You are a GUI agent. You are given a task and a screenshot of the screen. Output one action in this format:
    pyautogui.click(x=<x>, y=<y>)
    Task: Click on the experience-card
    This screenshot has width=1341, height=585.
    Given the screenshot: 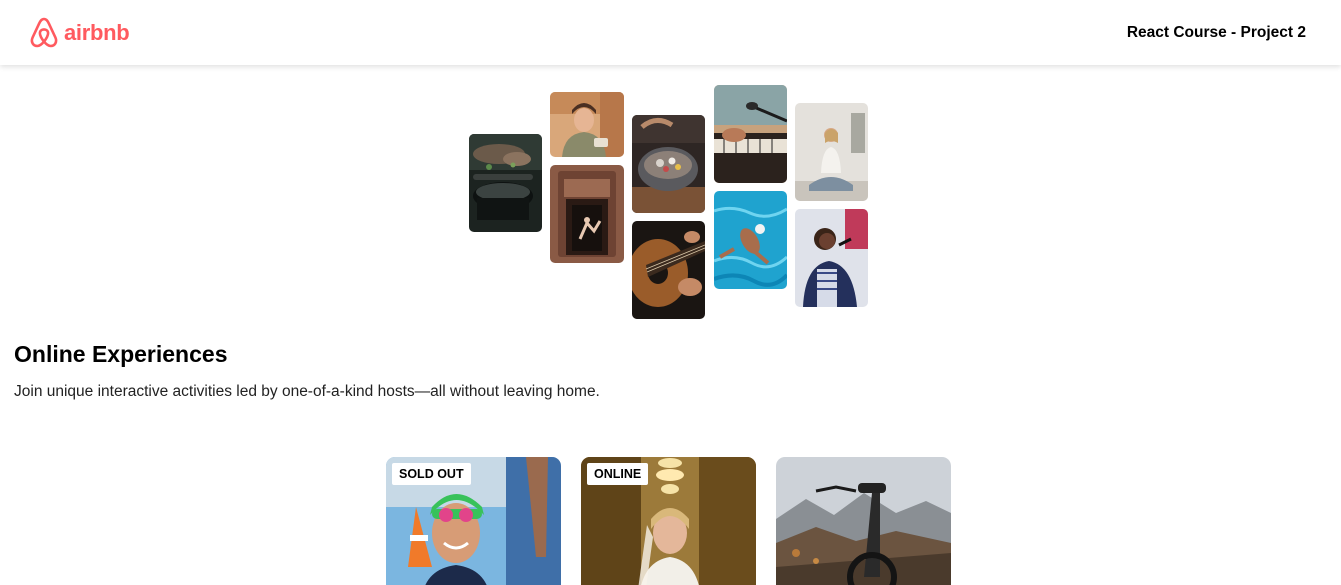 What is the action you would take?
    pyautogui.click(x=863, y=521)
    